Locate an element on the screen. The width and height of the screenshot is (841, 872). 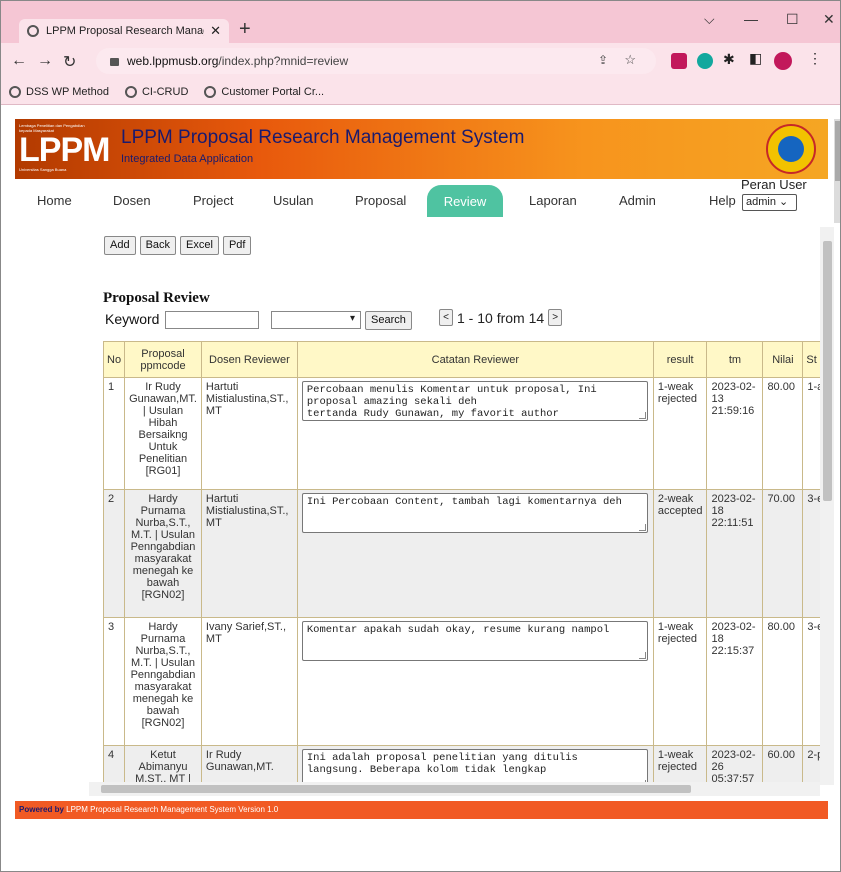
star-icon: ☆ is located at coordinates (630, 60).